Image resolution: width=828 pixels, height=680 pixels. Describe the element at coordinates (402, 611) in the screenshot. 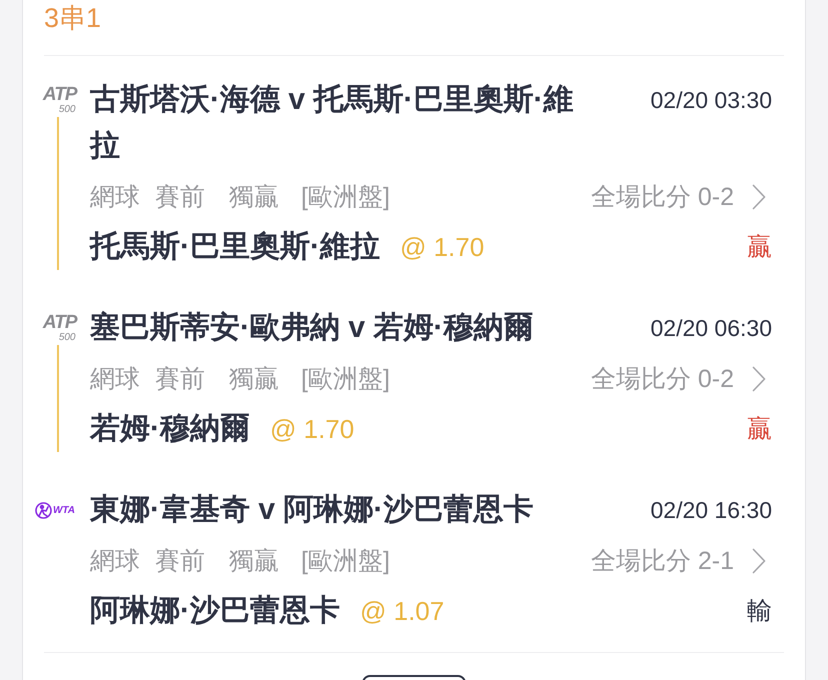

I see `odds-text: @ 1.07` at that location.